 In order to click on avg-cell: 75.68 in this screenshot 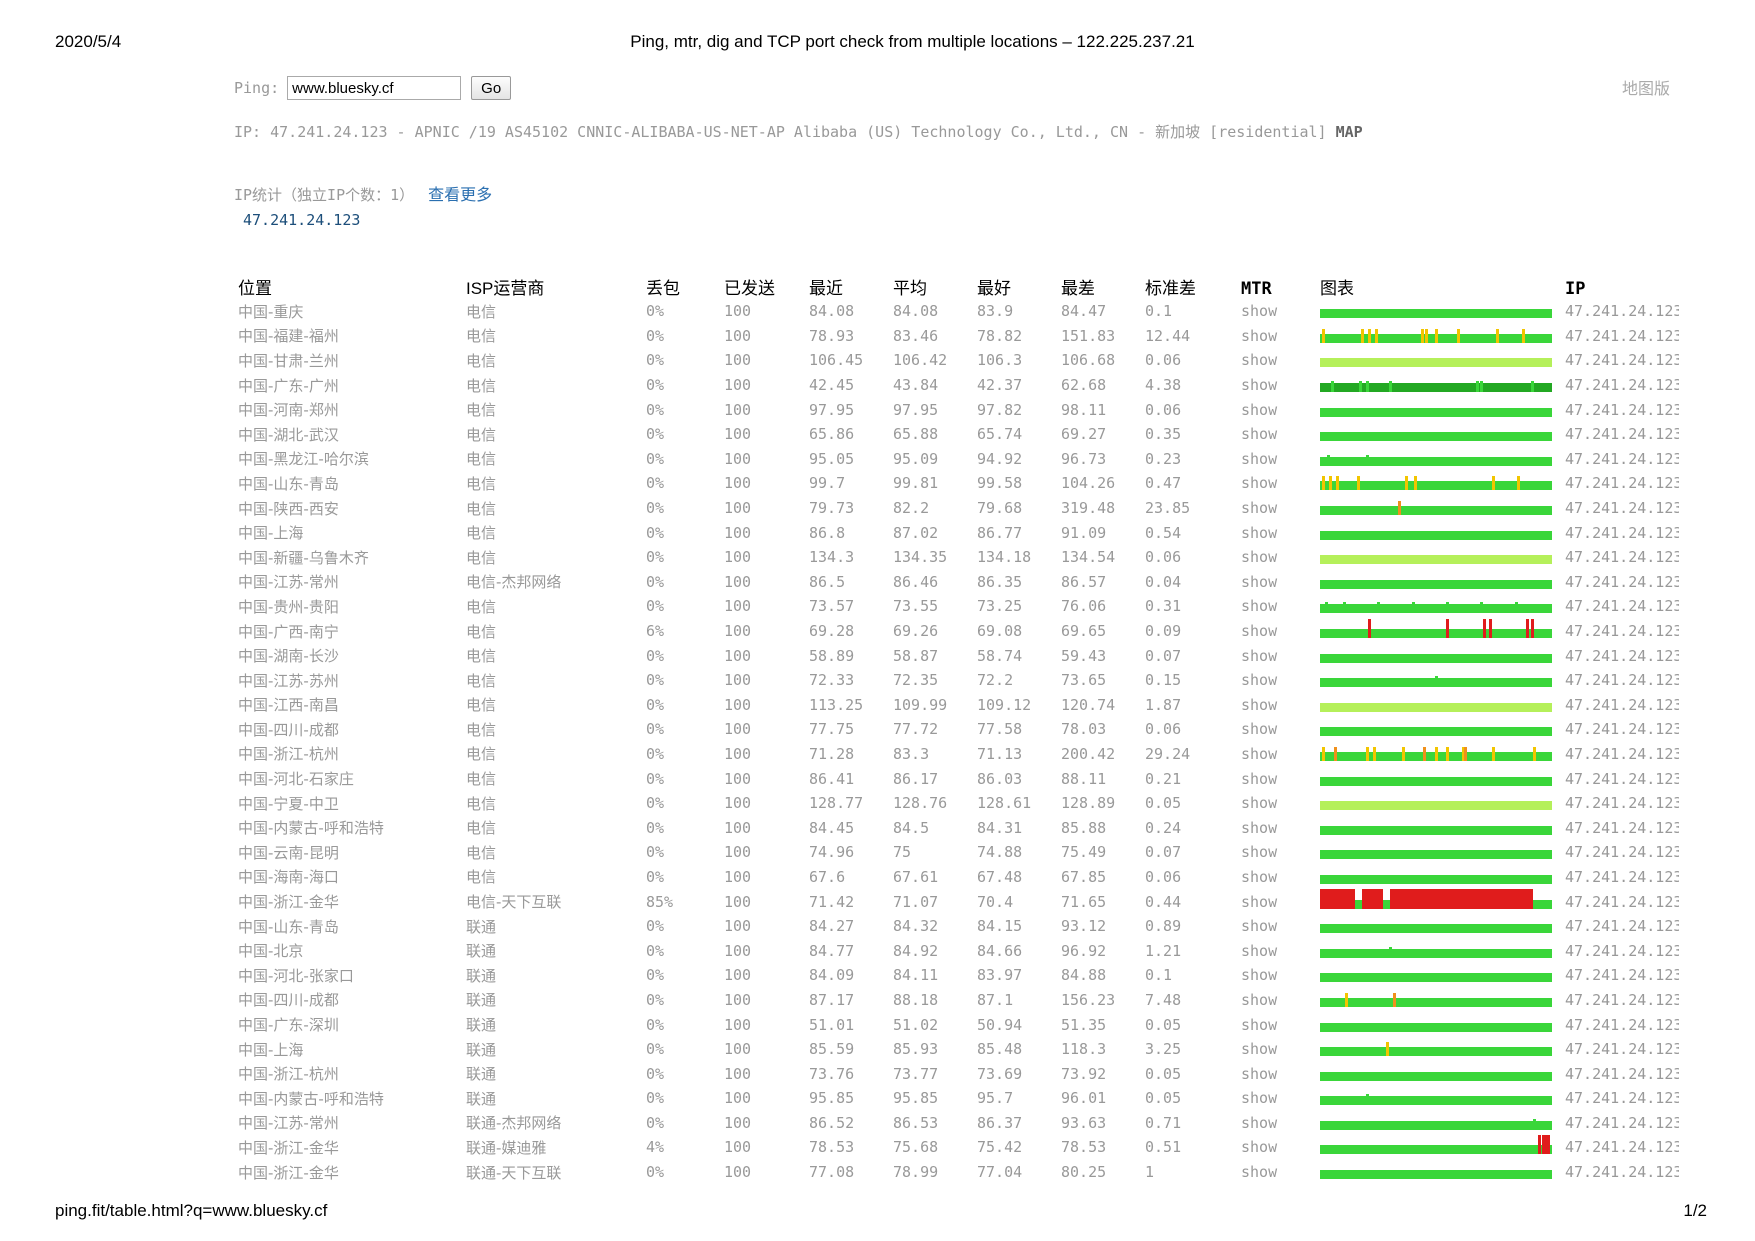, I will do `click(916, 1147)`.